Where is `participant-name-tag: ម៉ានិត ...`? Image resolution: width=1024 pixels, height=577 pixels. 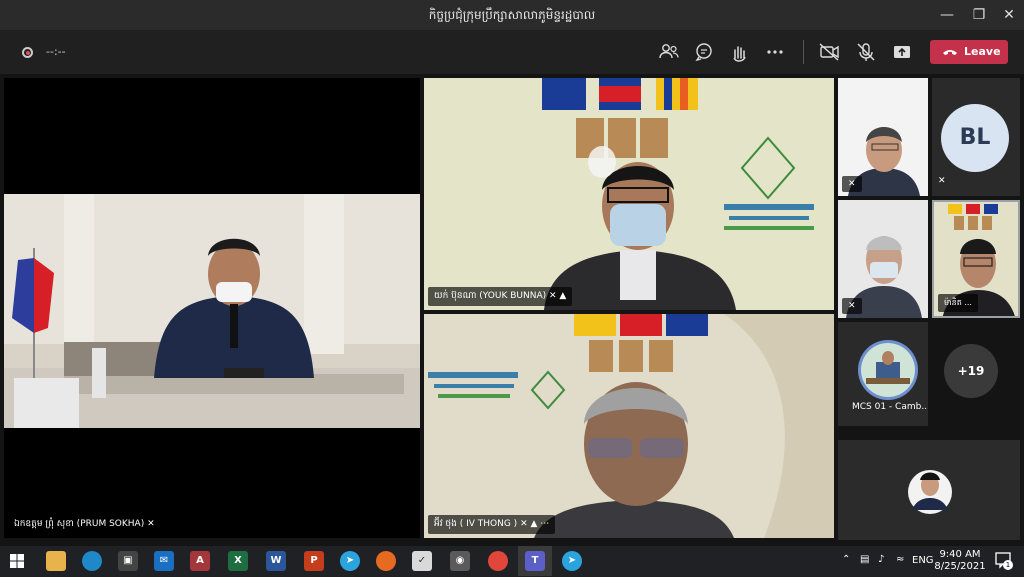
participant-name-tag: ម៉ានិត ... is located at coordinates (958, 303).